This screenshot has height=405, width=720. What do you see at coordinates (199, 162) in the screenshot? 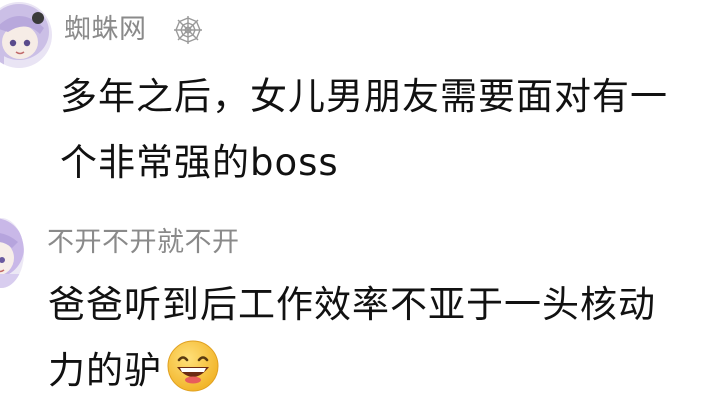
I see `comment-text-line: 个非常强的boss` at bounding box center [199, 162].